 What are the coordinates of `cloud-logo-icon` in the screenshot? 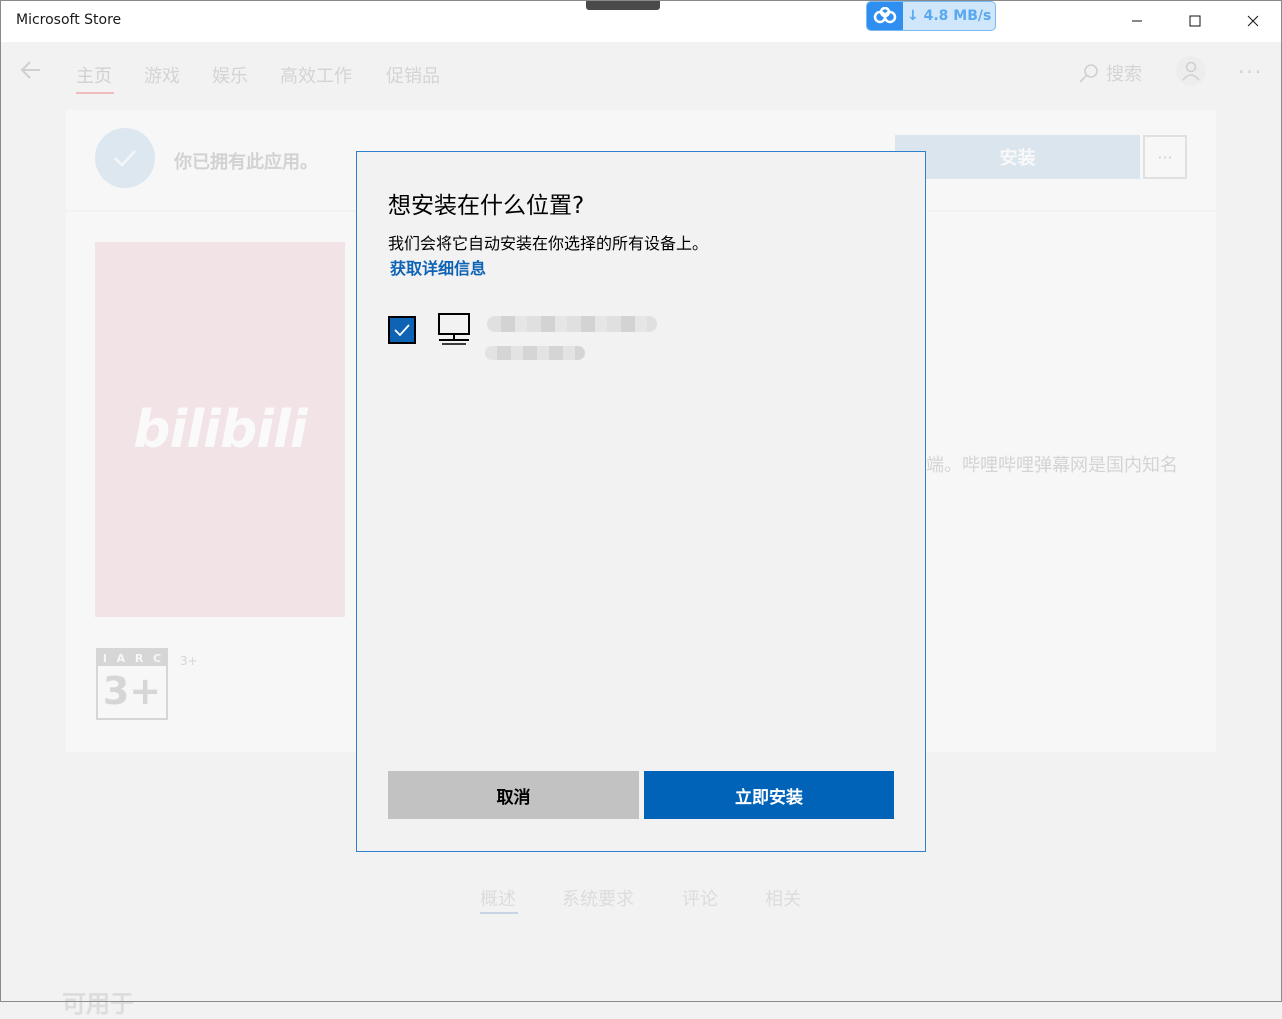 It's located at (885, 16).